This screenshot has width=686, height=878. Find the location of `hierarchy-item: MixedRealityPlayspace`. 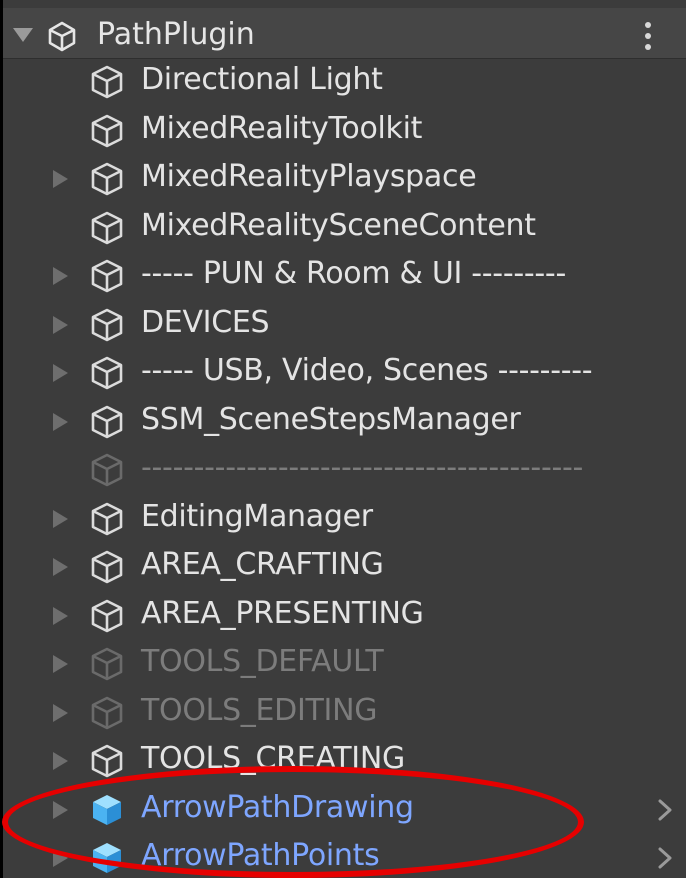

hierarchy-item: MixedRealityPlayspace is located at coordinates (344, 179).